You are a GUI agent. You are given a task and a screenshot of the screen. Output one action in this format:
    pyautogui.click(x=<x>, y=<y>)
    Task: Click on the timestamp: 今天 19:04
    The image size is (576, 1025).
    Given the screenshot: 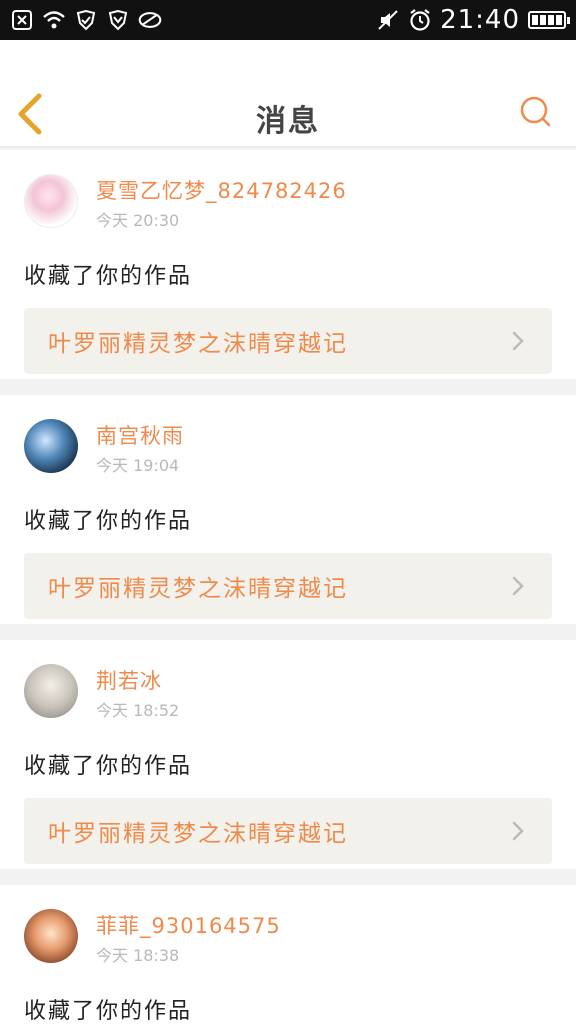 What is the action you would take?
    pyautogui.click(x=138, y=465)
    